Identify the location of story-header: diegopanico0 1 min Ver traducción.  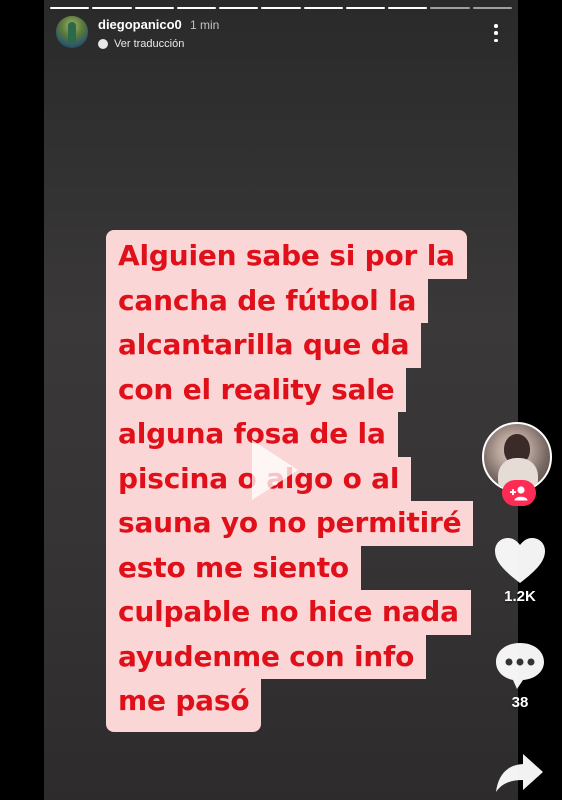
(281, 36).